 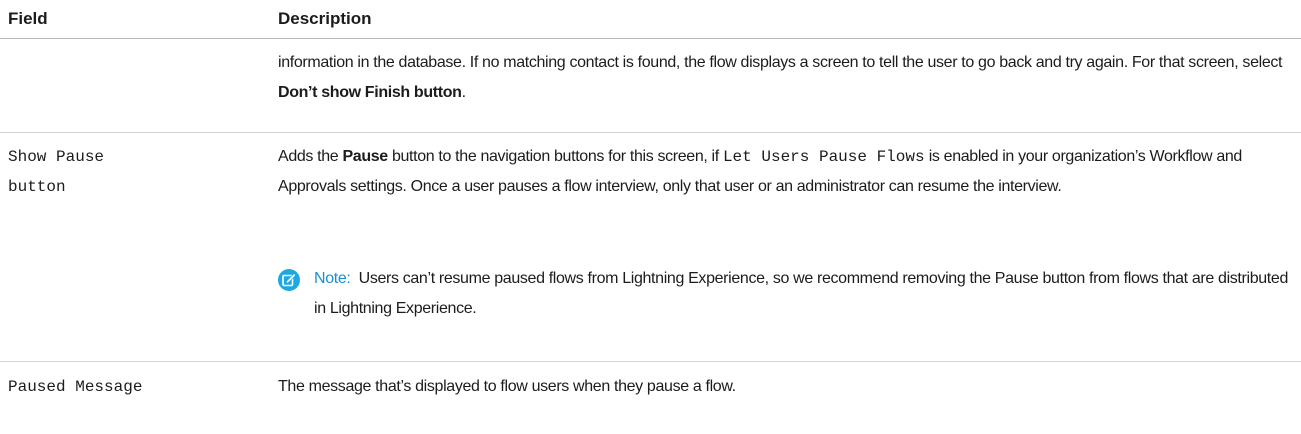 I want to click on note-label: Note:, so click(x=332, y=278).